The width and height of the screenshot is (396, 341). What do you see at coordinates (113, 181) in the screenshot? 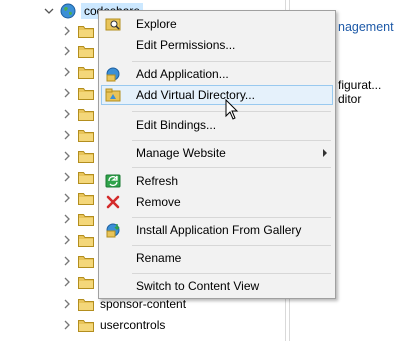
I see `refresh-icon` at bounding box center [113, 181].